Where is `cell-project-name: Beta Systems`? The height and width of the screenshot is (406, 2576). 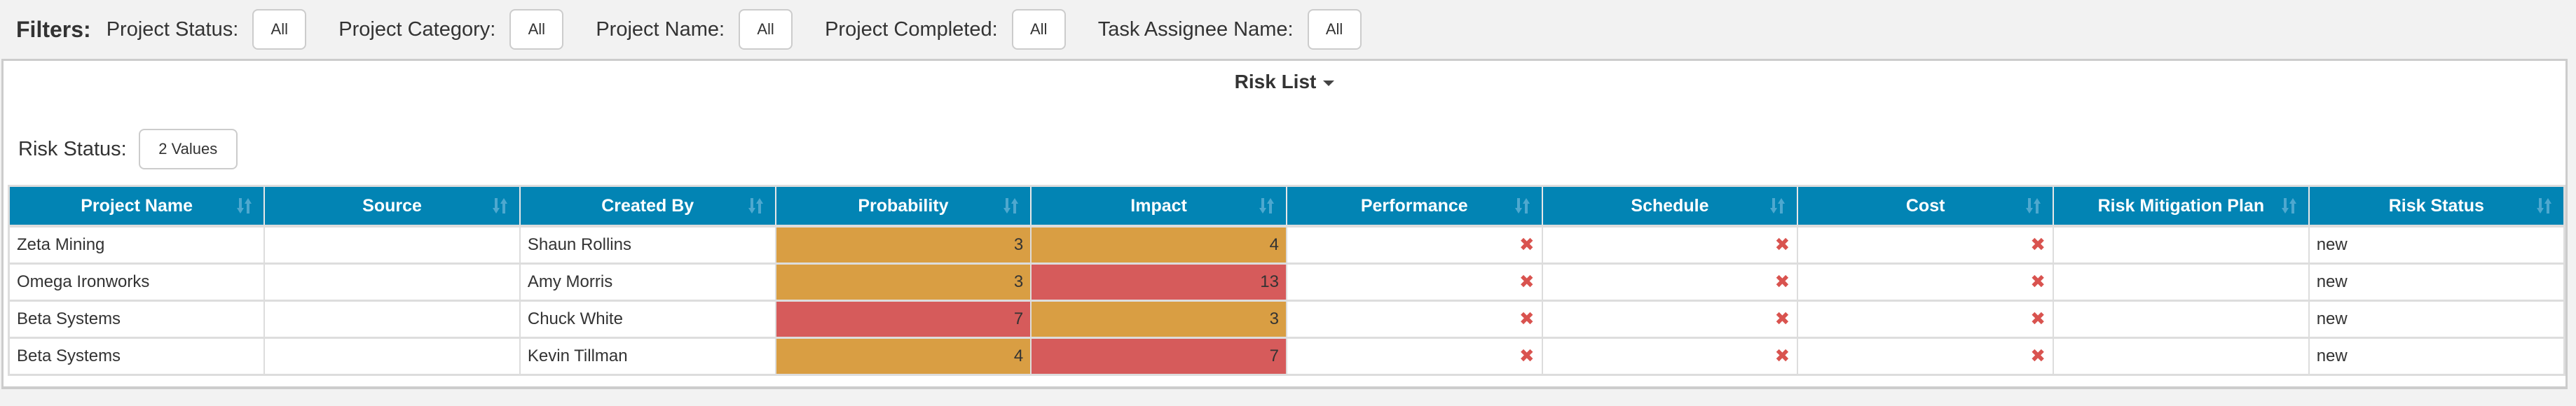
cell-project-name: Beta Systems is located at coordinates (137, 319).